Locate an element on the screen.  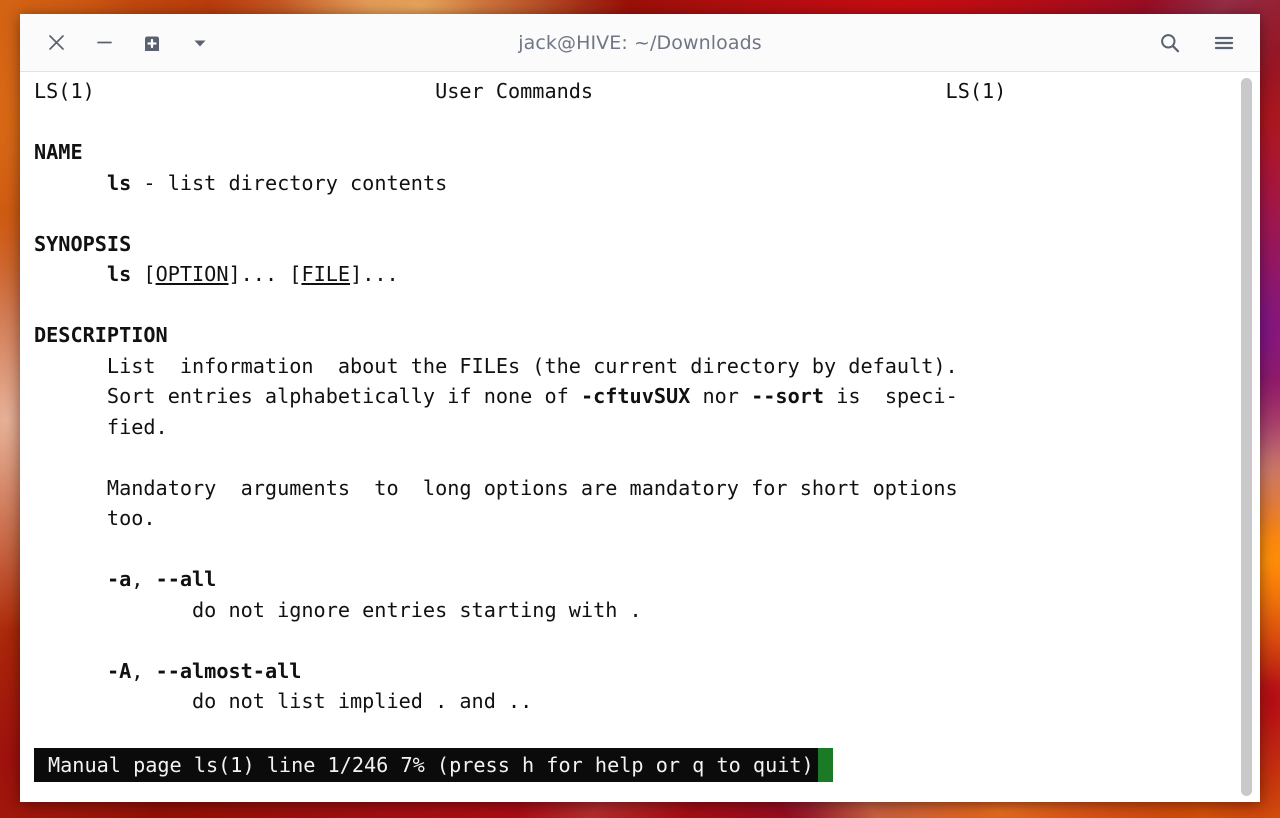
new-tab-button is located at coordinates (152, 43).